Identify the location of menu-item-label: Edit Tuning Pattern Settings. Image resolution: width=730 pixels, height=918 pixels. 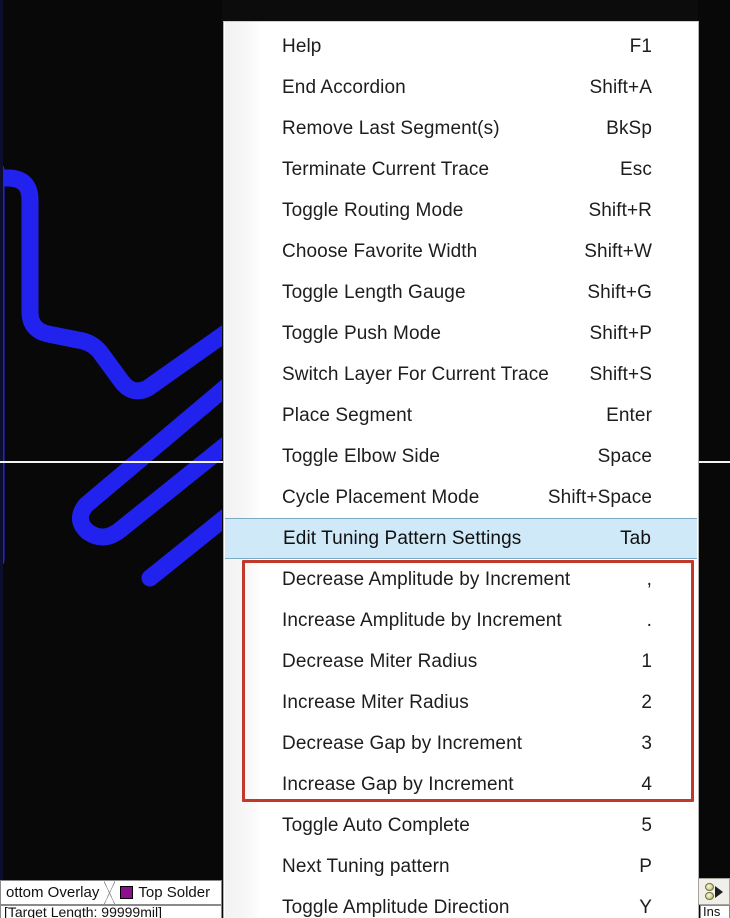
(402, 538).